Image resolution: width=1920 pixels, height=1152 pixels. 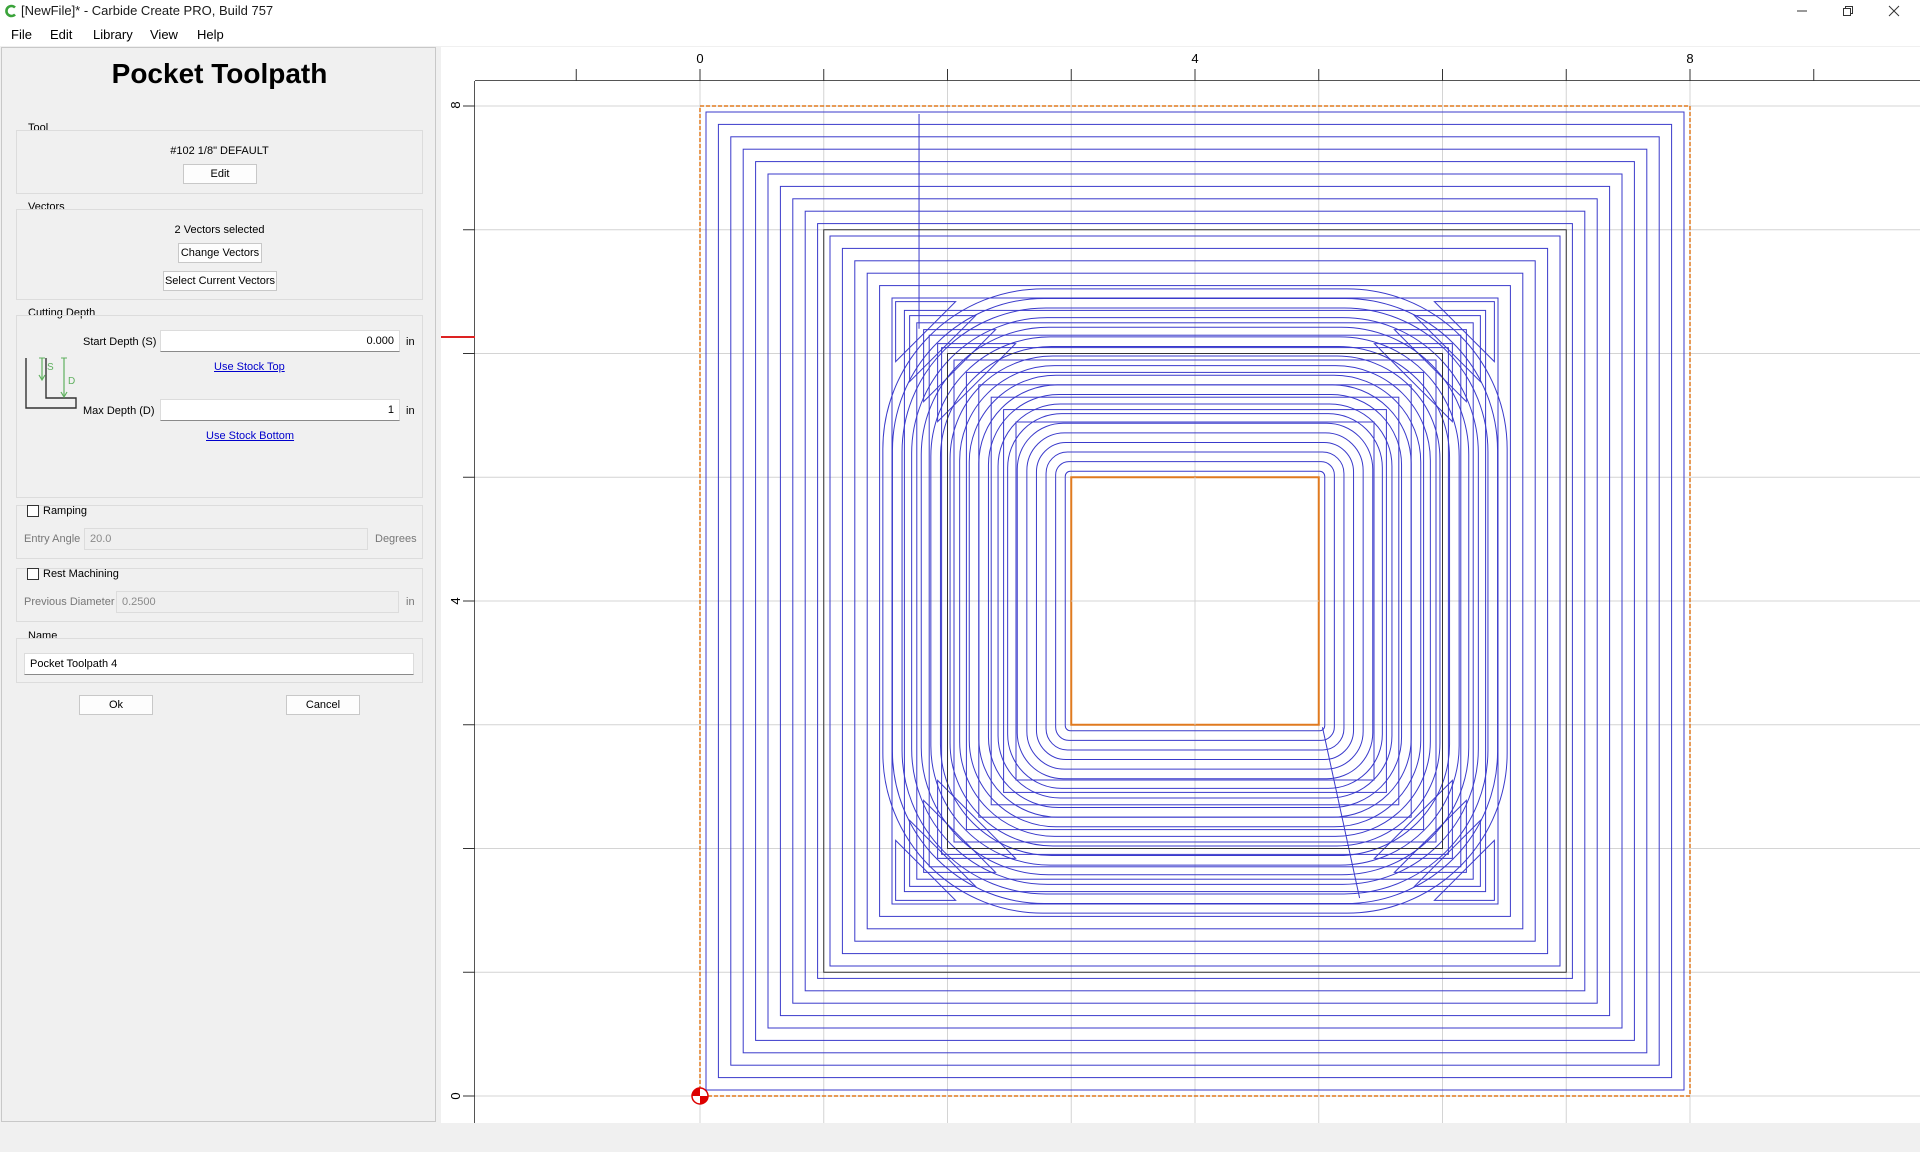 I want to click on ruler-top-label-4: 4, so click(x=1194, y=58).